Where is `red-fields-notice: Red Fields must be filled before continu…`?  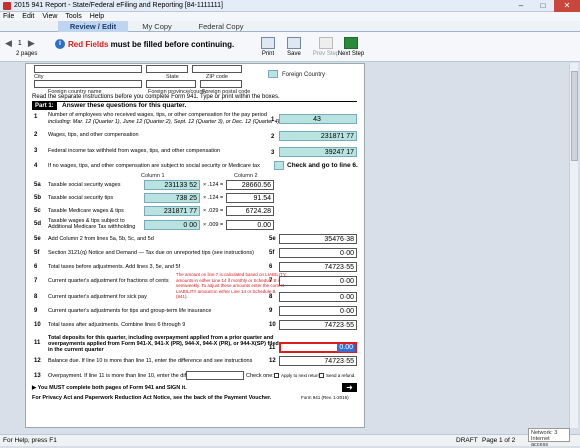 red-fields-notice: Red Fields must be filled before continu… is located at coordinates (151, 44).